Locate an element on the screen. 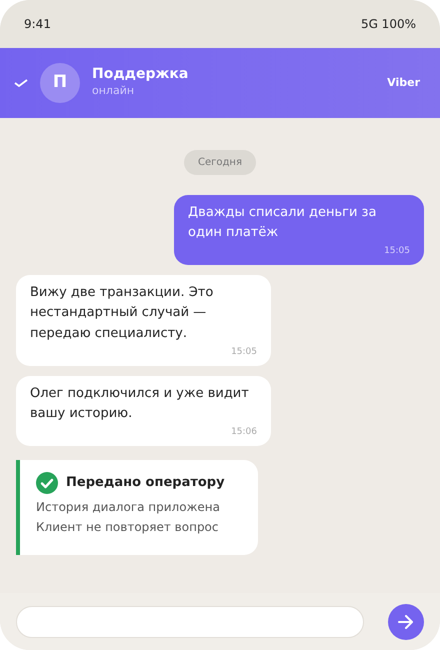  message-text: Дважды списали деньги за один платёж is located at coordinates (283, 223).